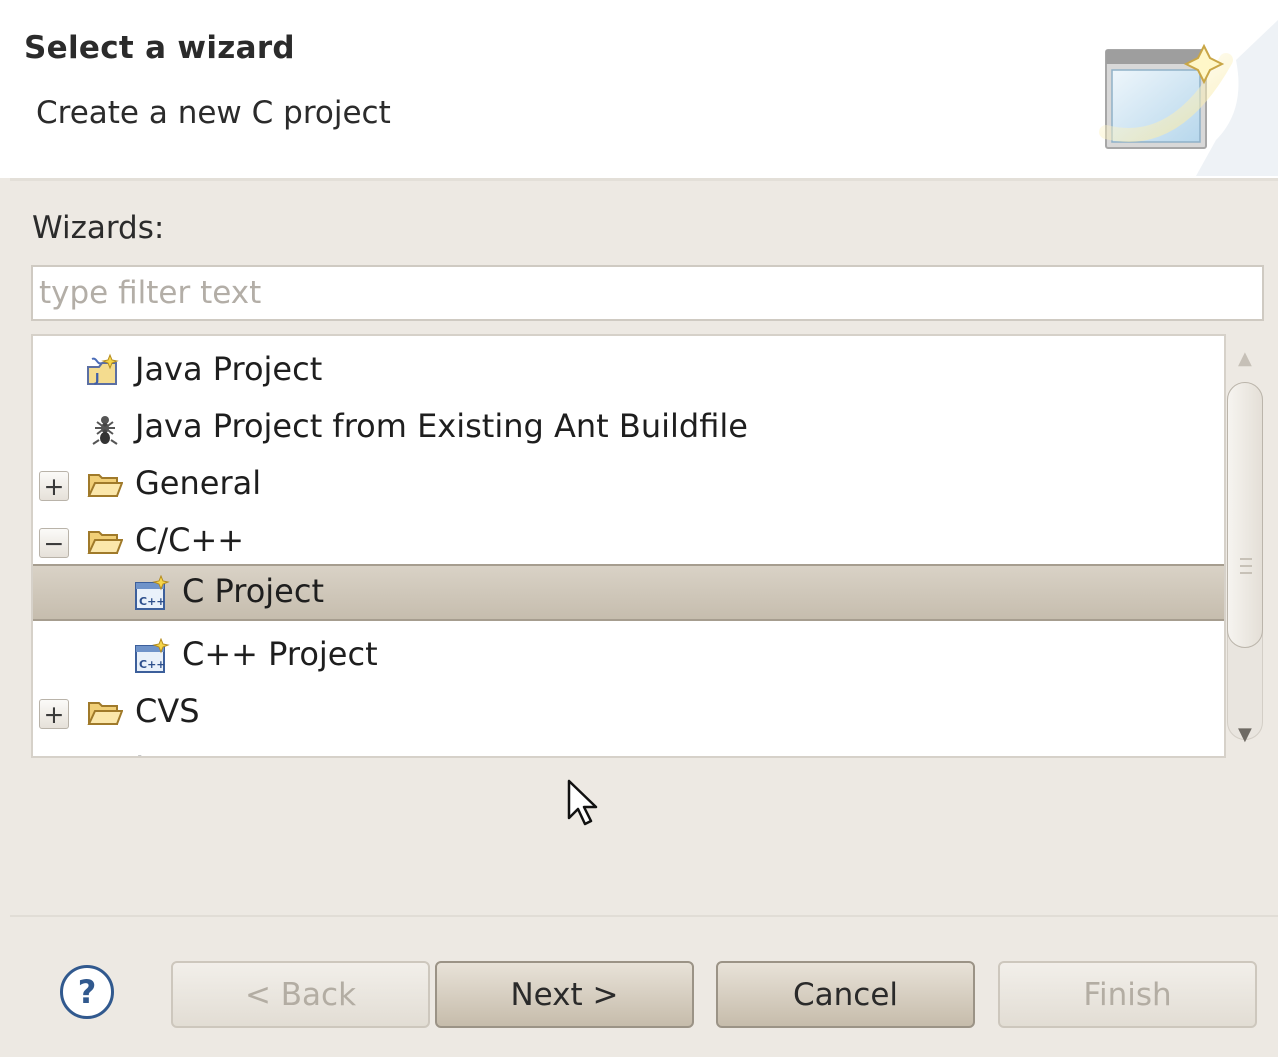  What do you see at coordinates (280, 654) in the screenshot?
I see `tree-item-label: C++ Project` at bounding box center [280, 654].